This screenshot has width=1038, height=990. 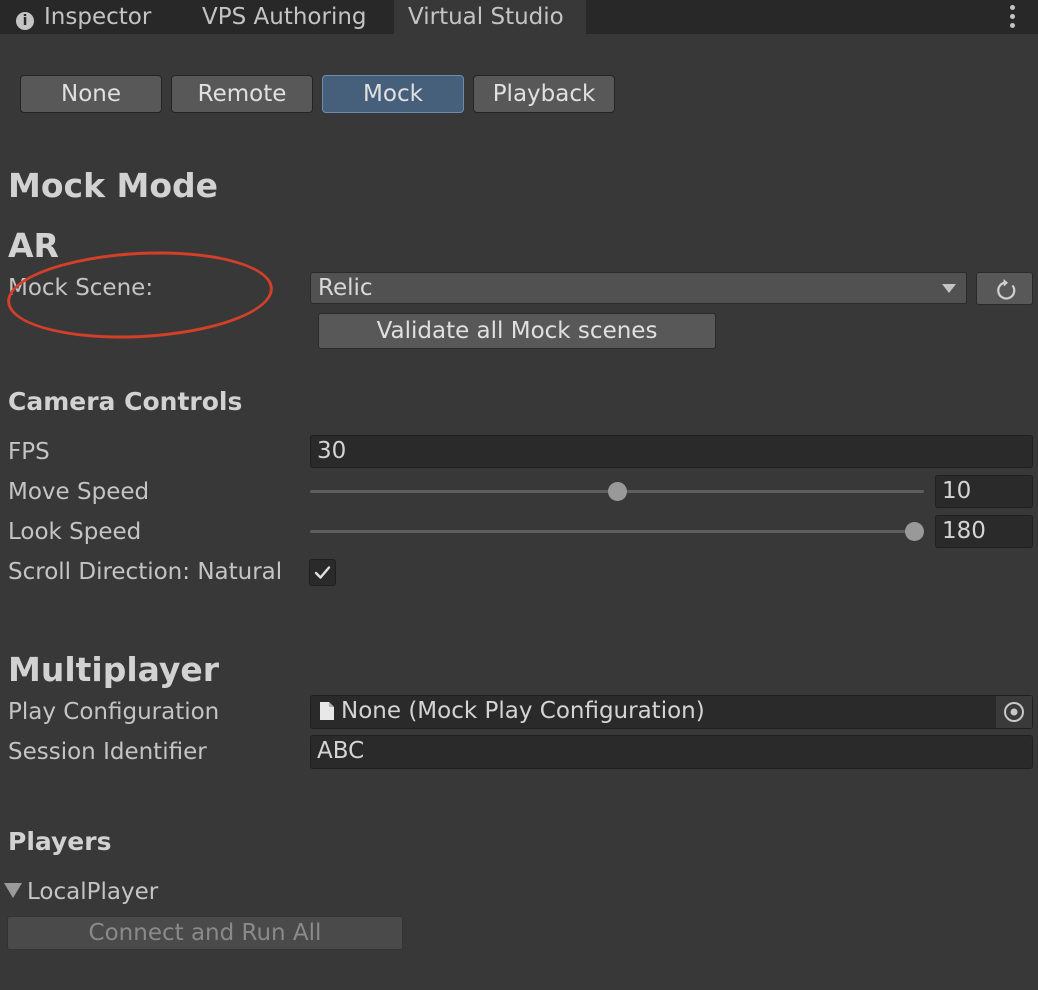 What do you see at coordinates (91, 94) in the screenshot?
I see `mode-none-button: None` at bounding box center [91, 94].